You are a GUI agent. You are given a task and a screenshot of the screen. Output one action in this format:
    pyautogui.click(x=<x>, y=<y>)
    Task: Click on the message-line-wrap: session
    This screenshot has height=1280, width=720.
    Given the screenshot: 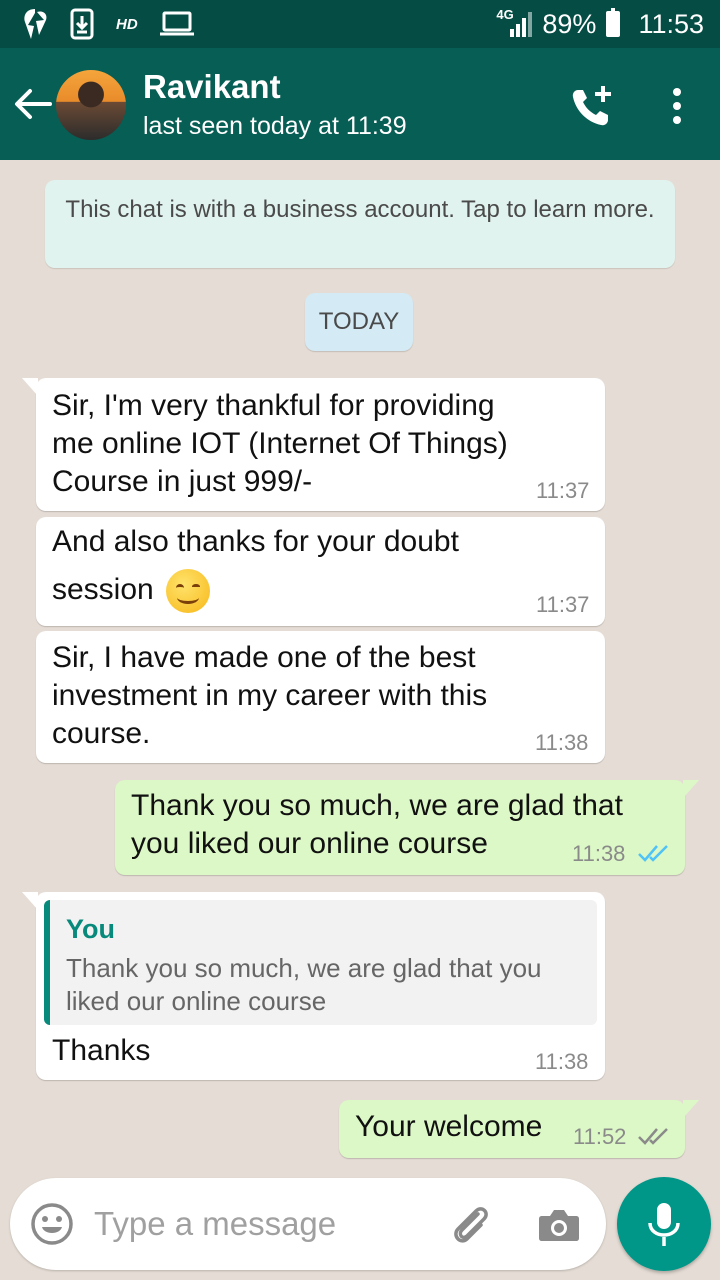 What is the action you would take?
    pyautogui.click(x=255, y=591)
    